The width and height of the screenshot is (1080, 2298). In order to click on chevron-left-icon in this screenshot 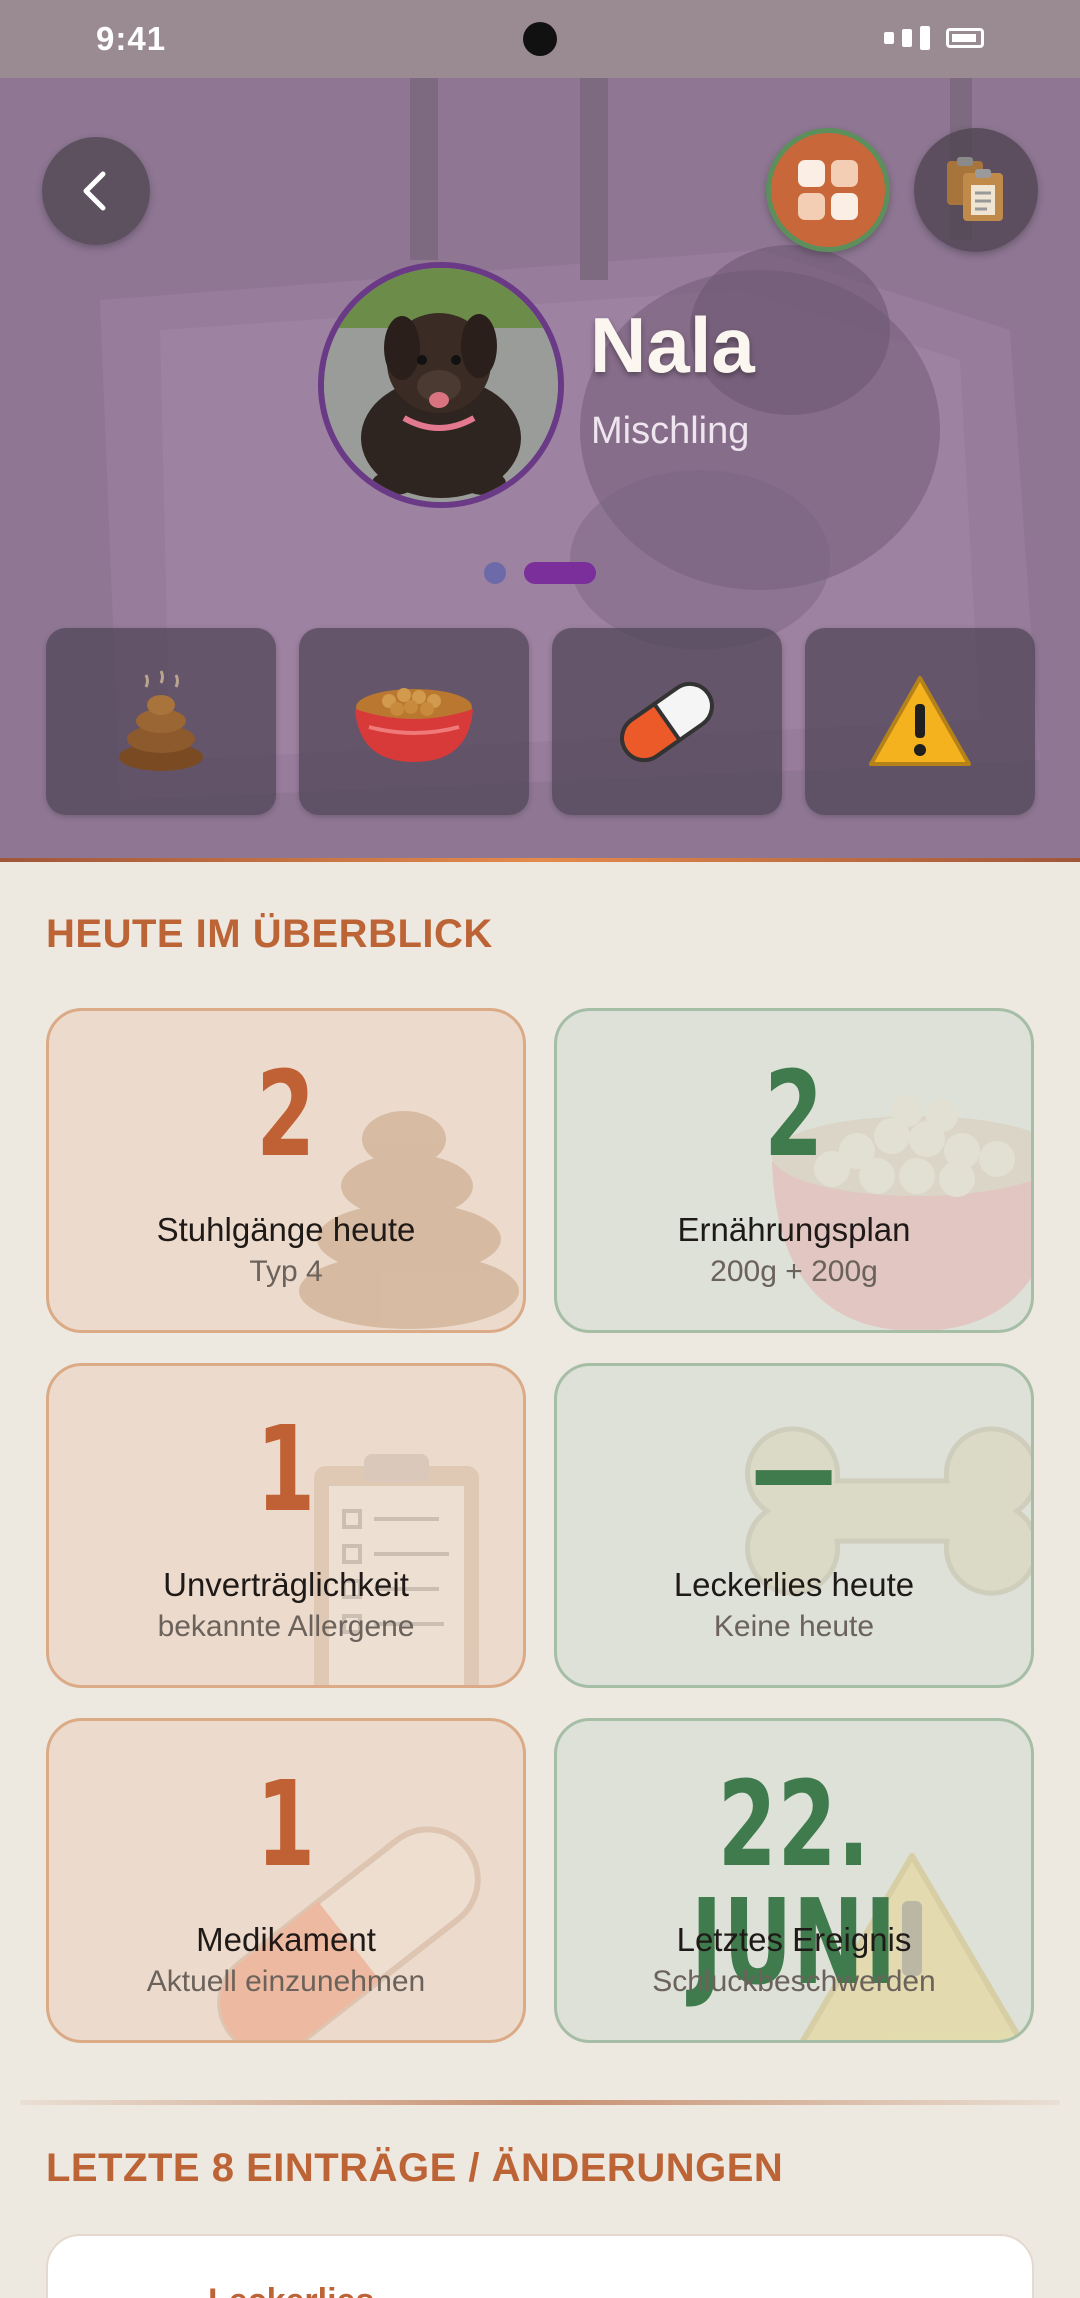, I will do `click(94, 191)`.